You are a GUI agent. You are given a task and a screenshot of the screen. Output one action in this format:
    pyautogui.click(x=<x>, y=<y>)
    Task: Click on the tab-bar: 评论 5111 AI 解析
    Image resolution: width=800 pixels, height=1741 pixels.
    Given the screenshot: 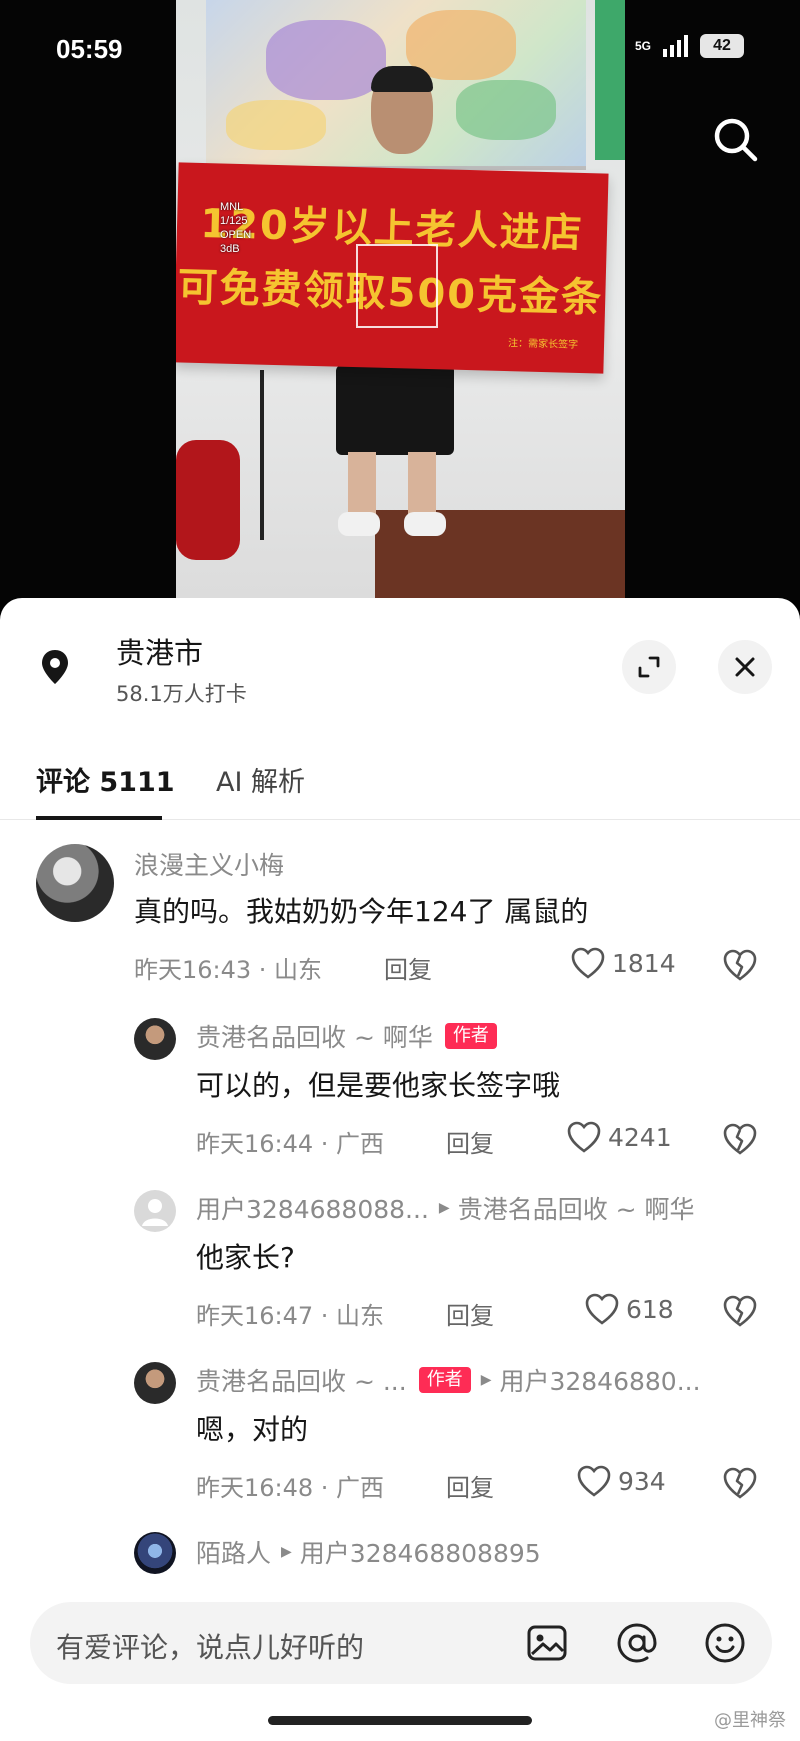 What is the action you would take?
    pyautogui.click(x=400, y=774)
    